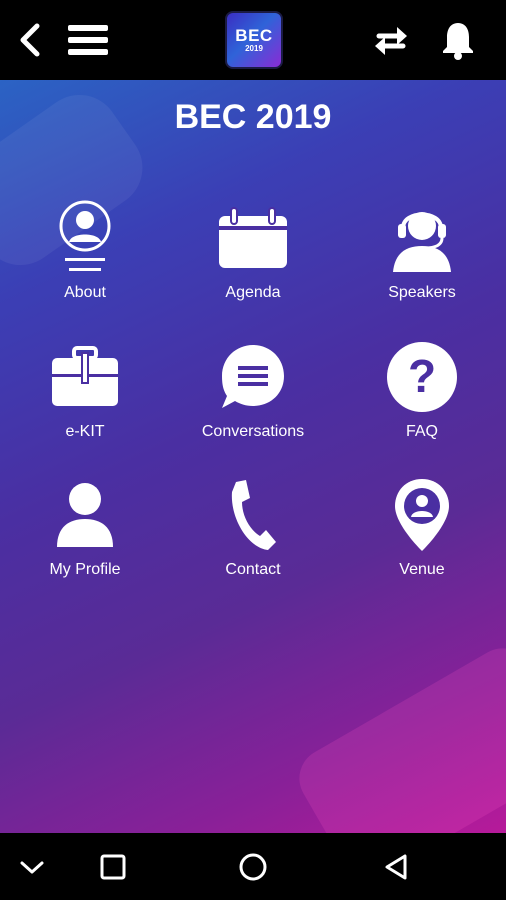  I want to click on phone-icon, so click(253, 515).